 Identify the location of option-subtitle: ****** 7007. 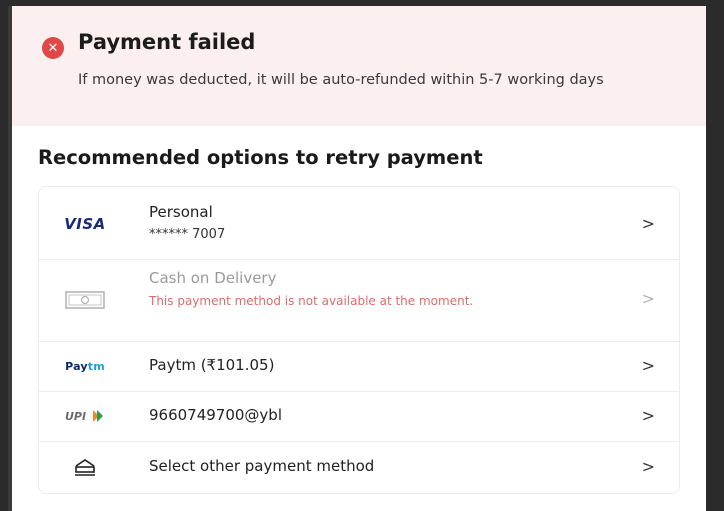
(187, 234).